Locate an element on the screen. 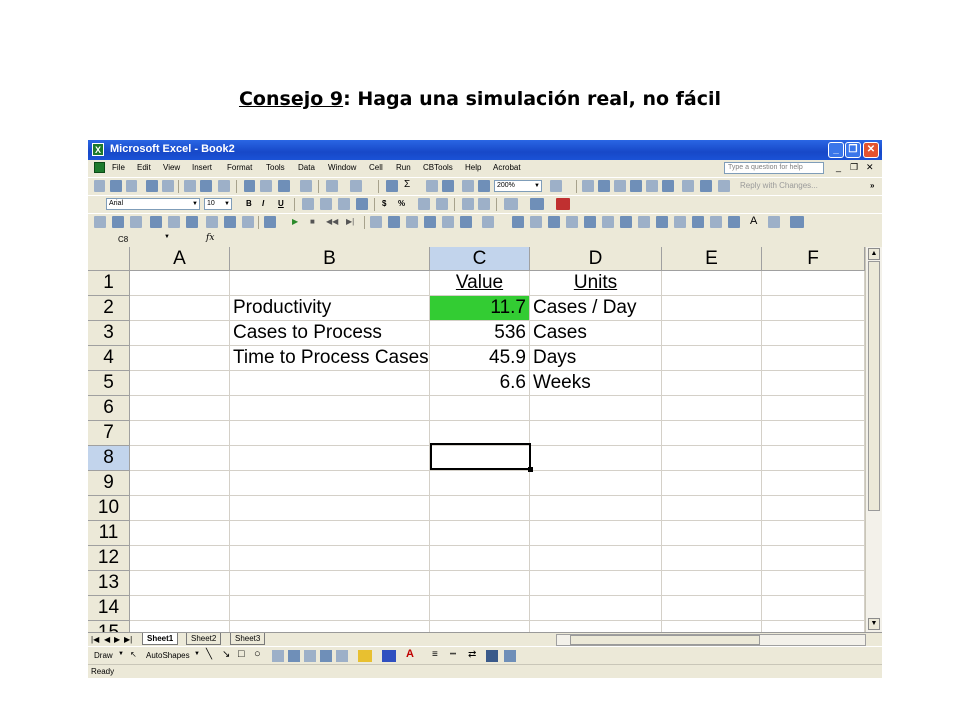  spelling-icon is located at coordinates (224, 186).